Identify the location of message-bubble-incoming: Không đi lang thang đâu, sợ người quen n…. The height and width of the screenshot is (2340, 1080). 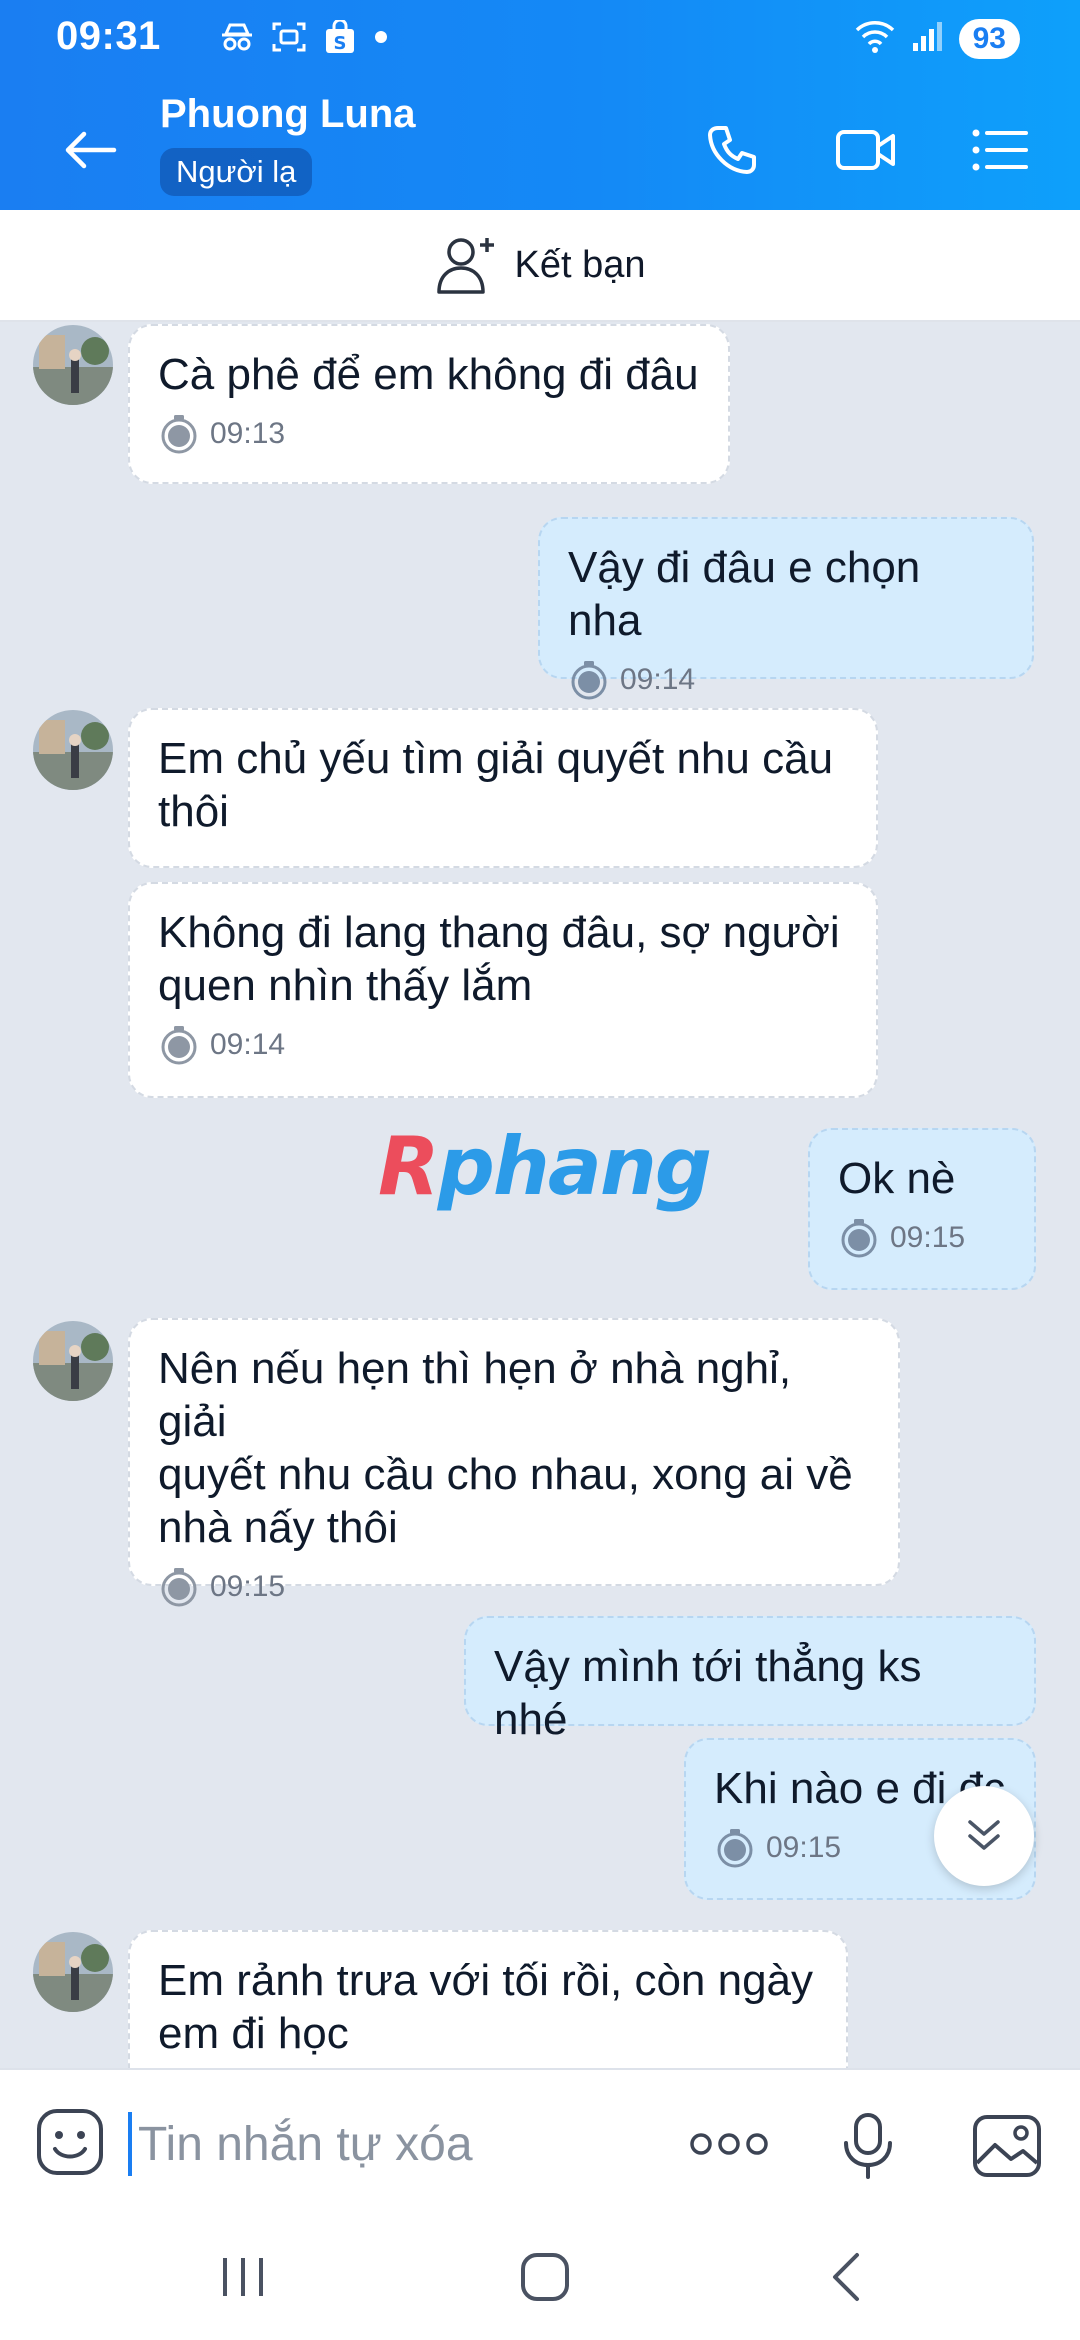
(503, 990).